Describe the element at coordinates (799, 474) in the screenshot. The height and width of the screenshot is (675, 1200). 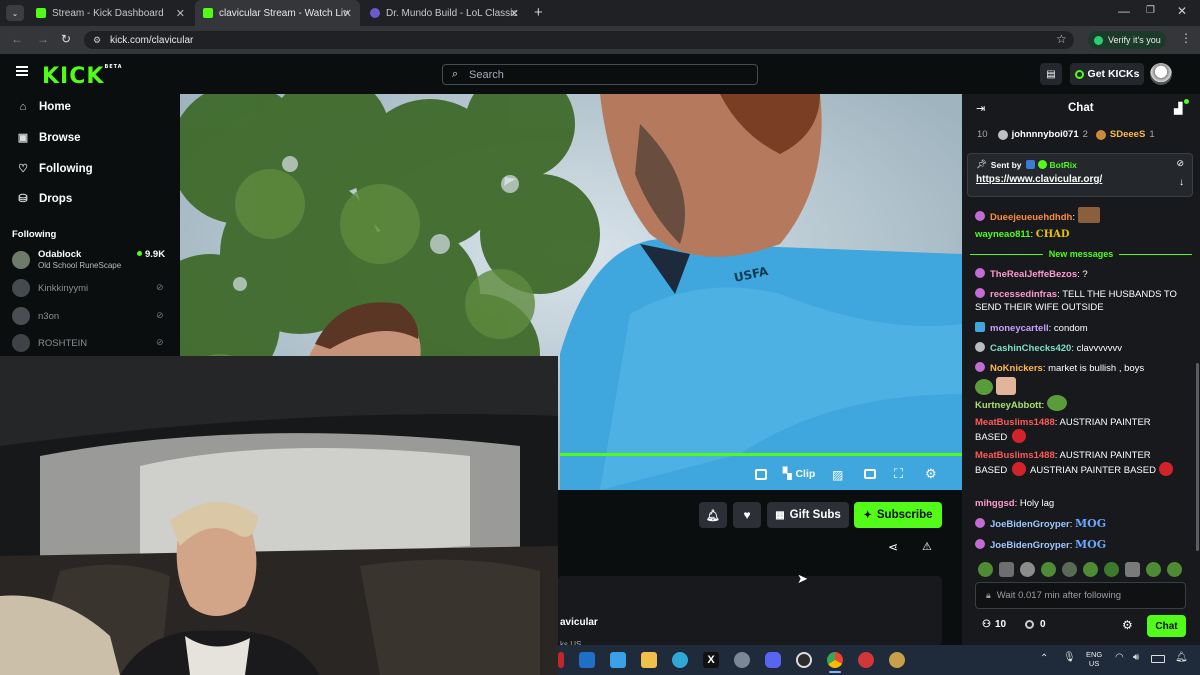
I see `clip-button: ▚ Clip` at that location.